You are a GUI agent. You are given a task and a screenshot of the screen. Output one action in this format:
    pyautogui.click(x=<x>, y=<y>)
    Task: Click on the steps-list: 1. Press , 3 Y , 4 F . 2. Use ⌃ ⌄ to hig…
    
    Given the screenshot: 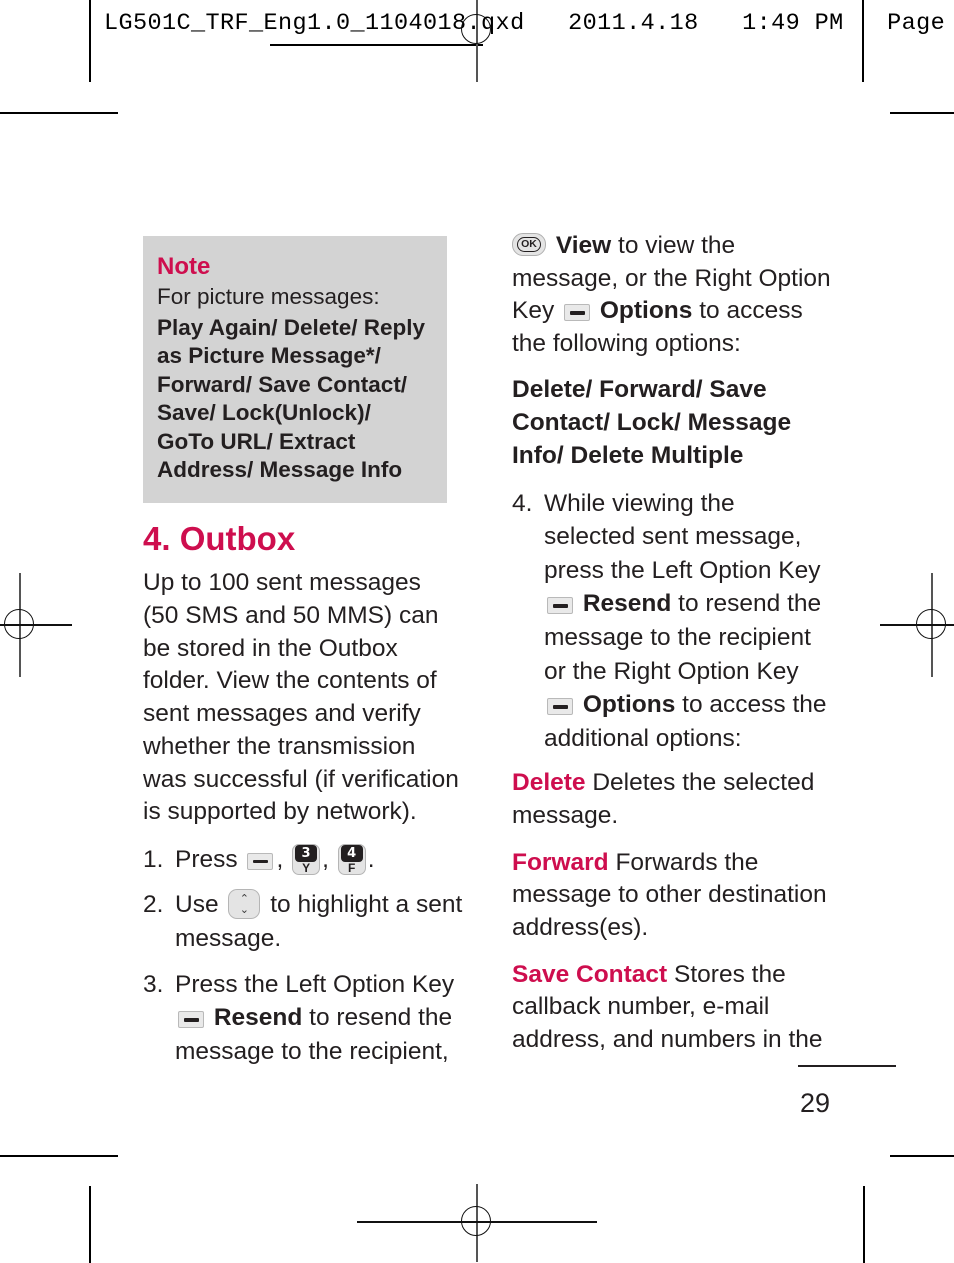 What is the action you would take?
    pyautogui.click(x=303, y=955)
    